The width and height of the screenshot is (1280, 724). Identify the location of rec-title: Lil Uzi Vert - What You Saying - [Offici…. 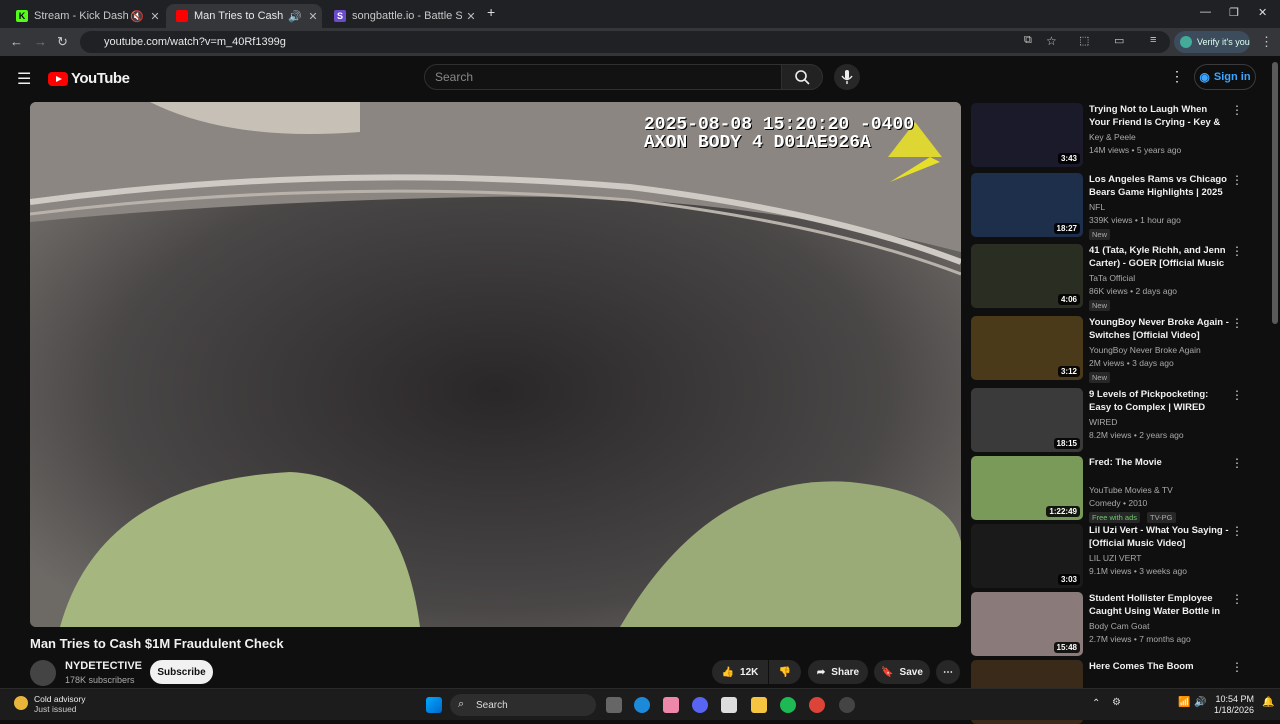
(1159, 537).